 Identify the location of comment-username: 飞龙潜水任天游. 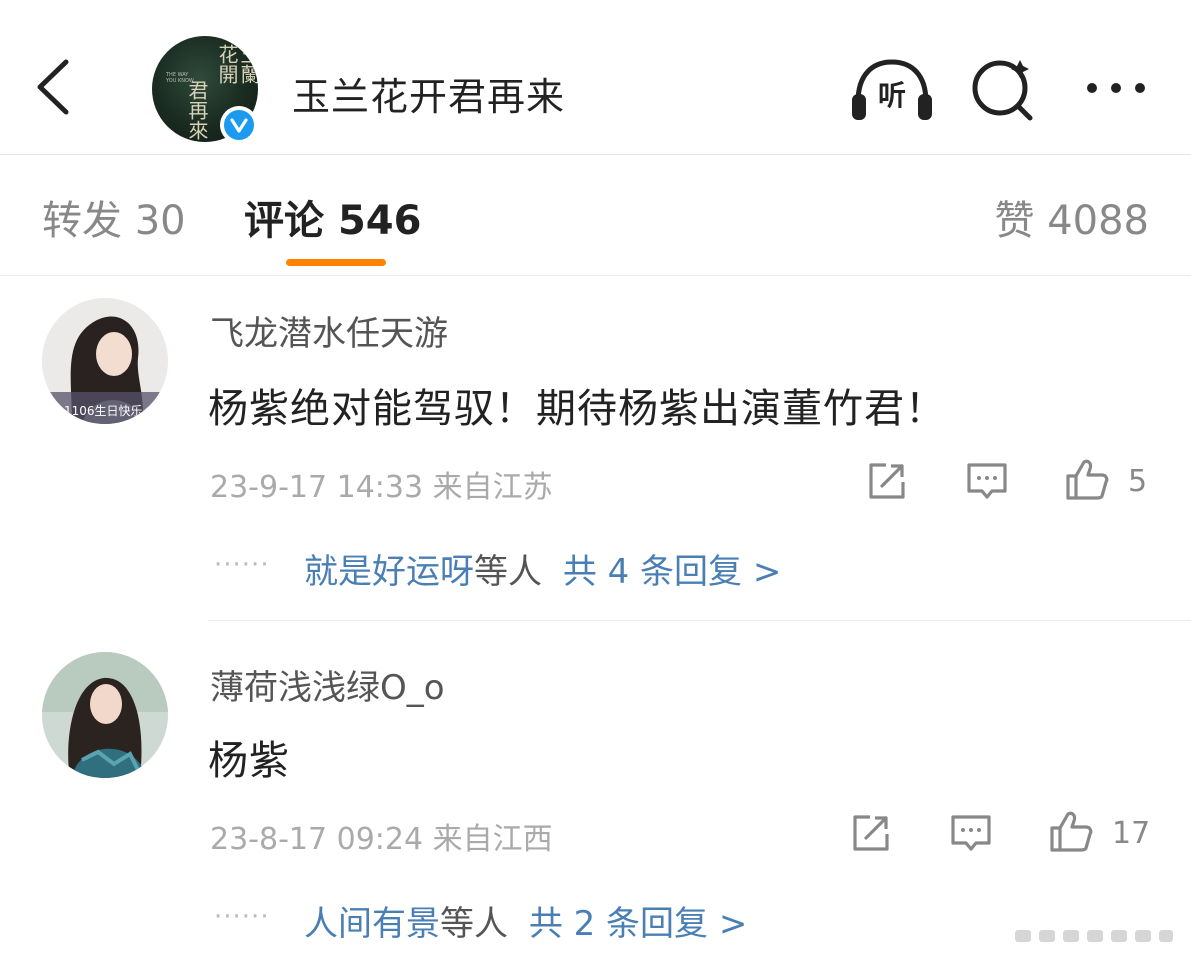
(329, 330).